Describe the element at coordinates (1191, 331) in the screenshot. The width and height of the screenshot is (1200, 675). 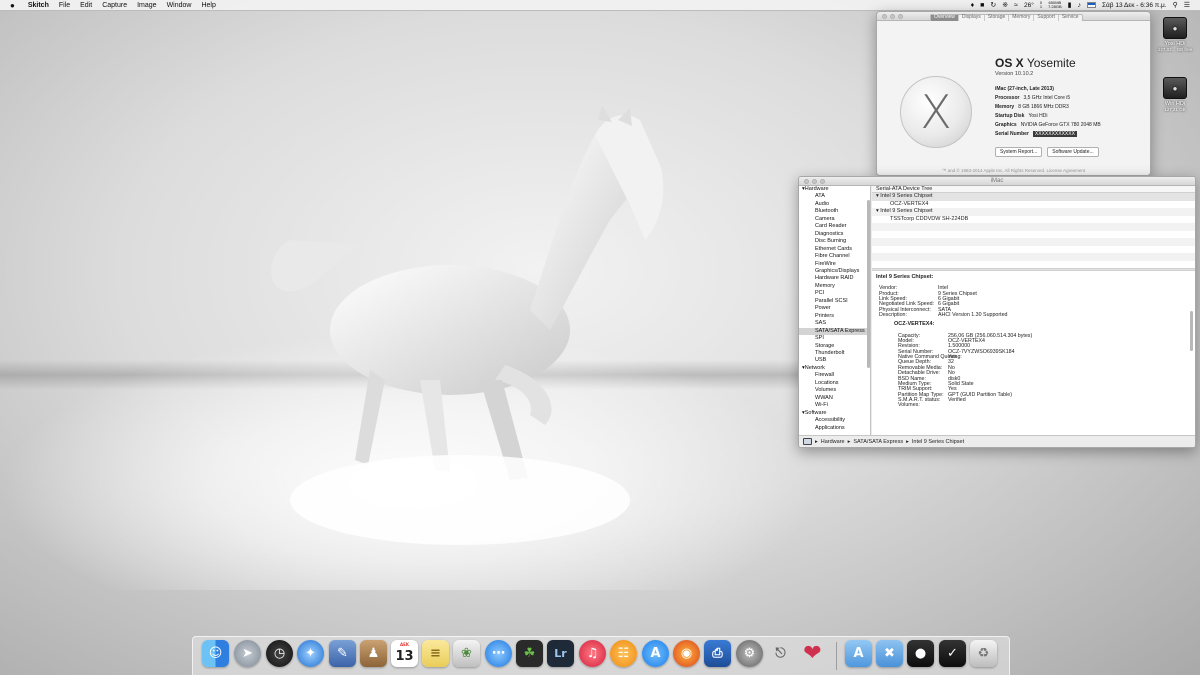
I see `detail-scrollbar` at that location.